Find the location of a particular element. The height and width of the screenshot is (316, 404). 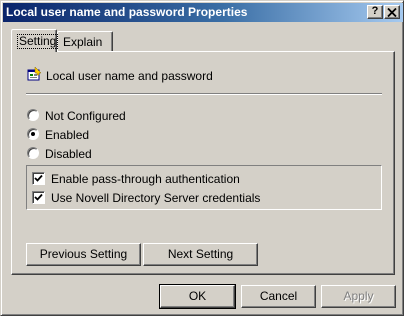

close-button is located at coordinates (392, 12).